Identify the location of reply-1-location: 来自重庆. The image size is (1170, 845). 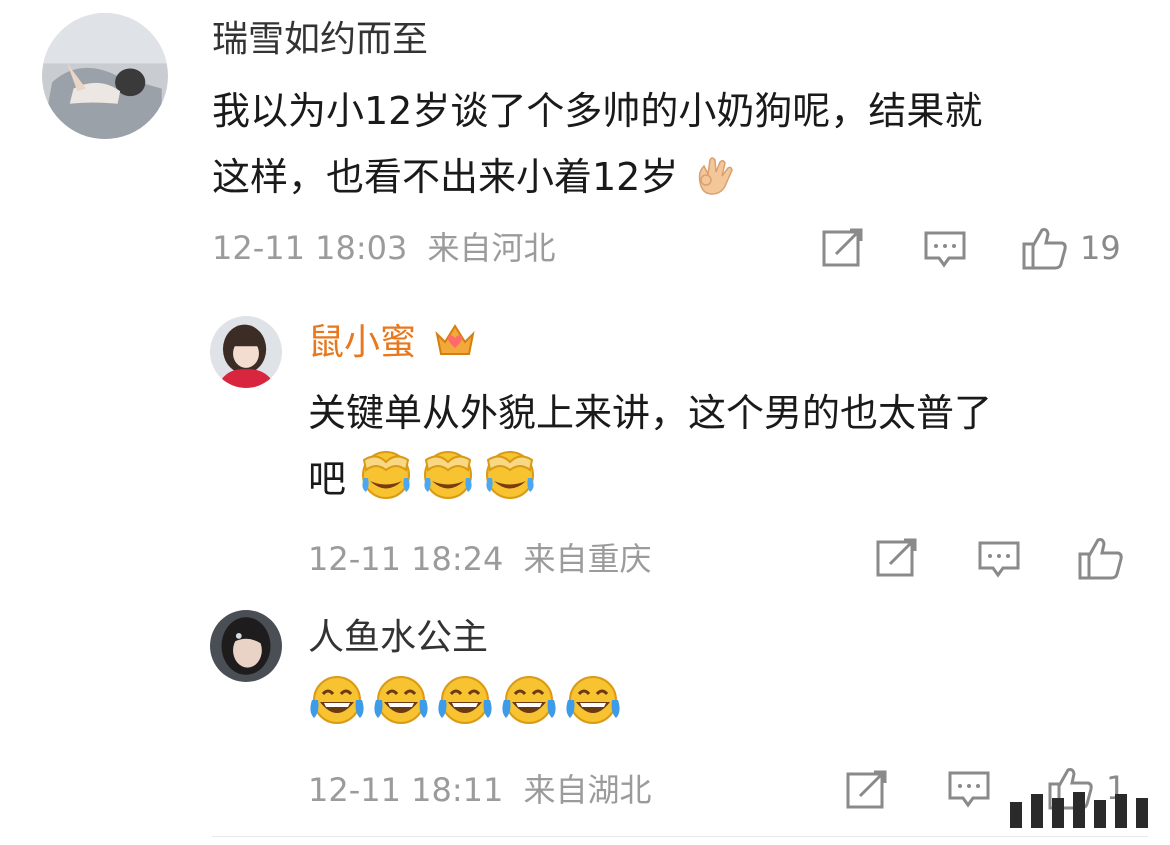
(587, 559).